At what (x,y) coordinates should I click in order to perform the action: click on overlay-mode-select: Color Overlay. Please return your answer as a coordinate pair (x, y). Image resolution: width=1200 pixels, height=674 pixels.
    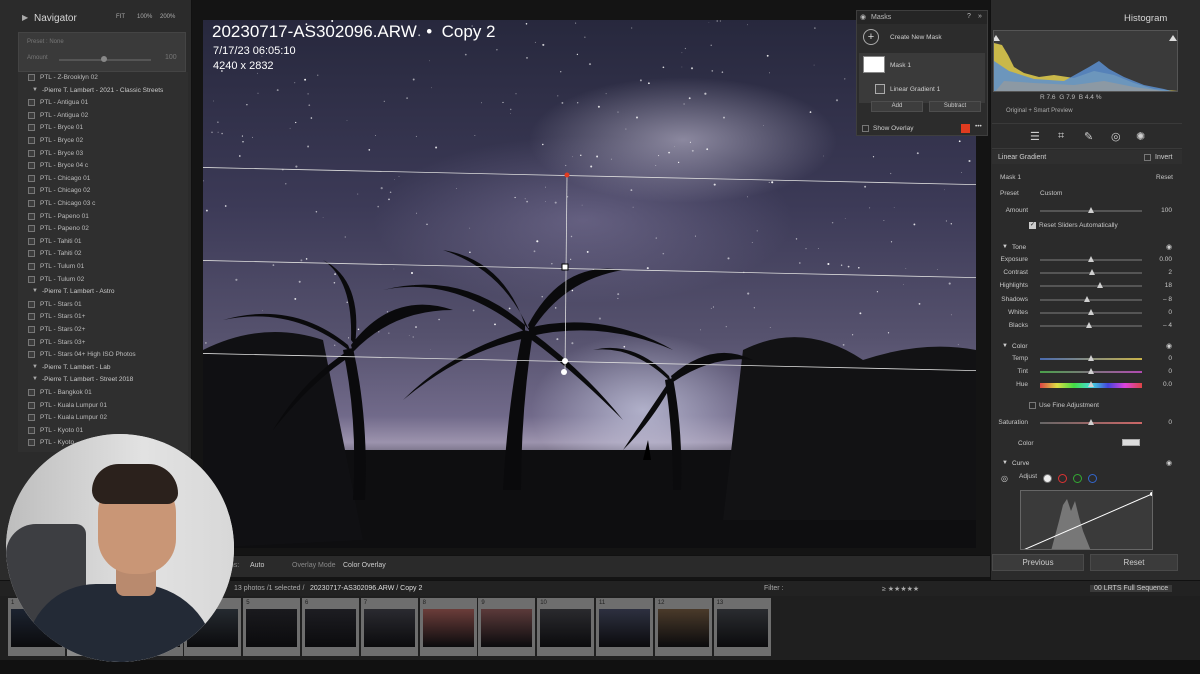
    Looking at the image, I should click on (364, 565).